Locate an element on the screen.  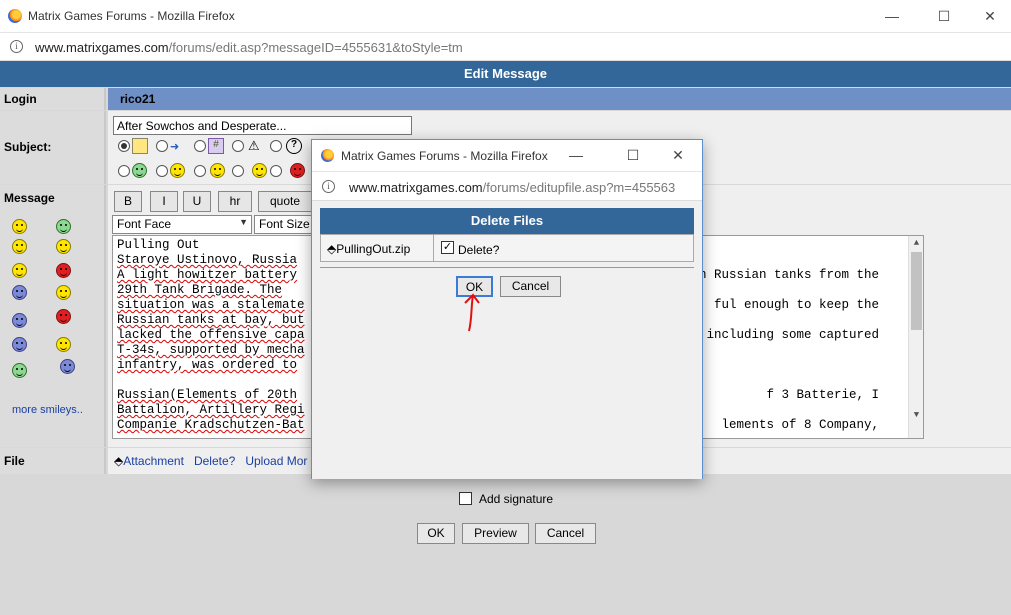
textarea-scrollbar: ▲ ▼ is located at coordinates (915, 337).